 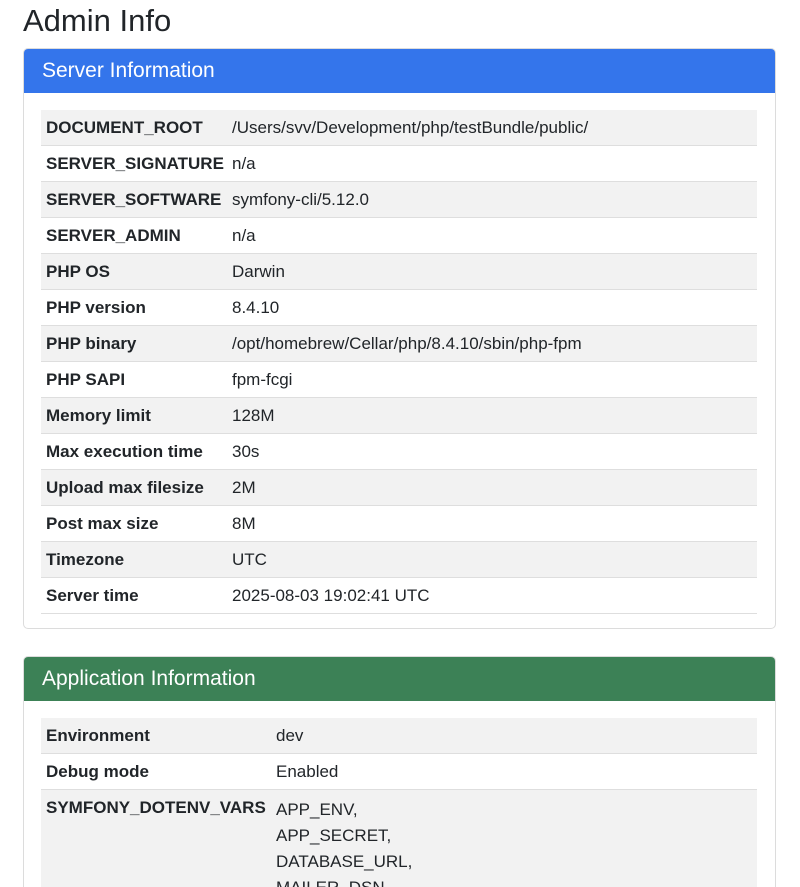 What do you see at coordinates (85, 559) in the screenshot?
I see `row-key: Timezone` at bounding box center [85, 559].